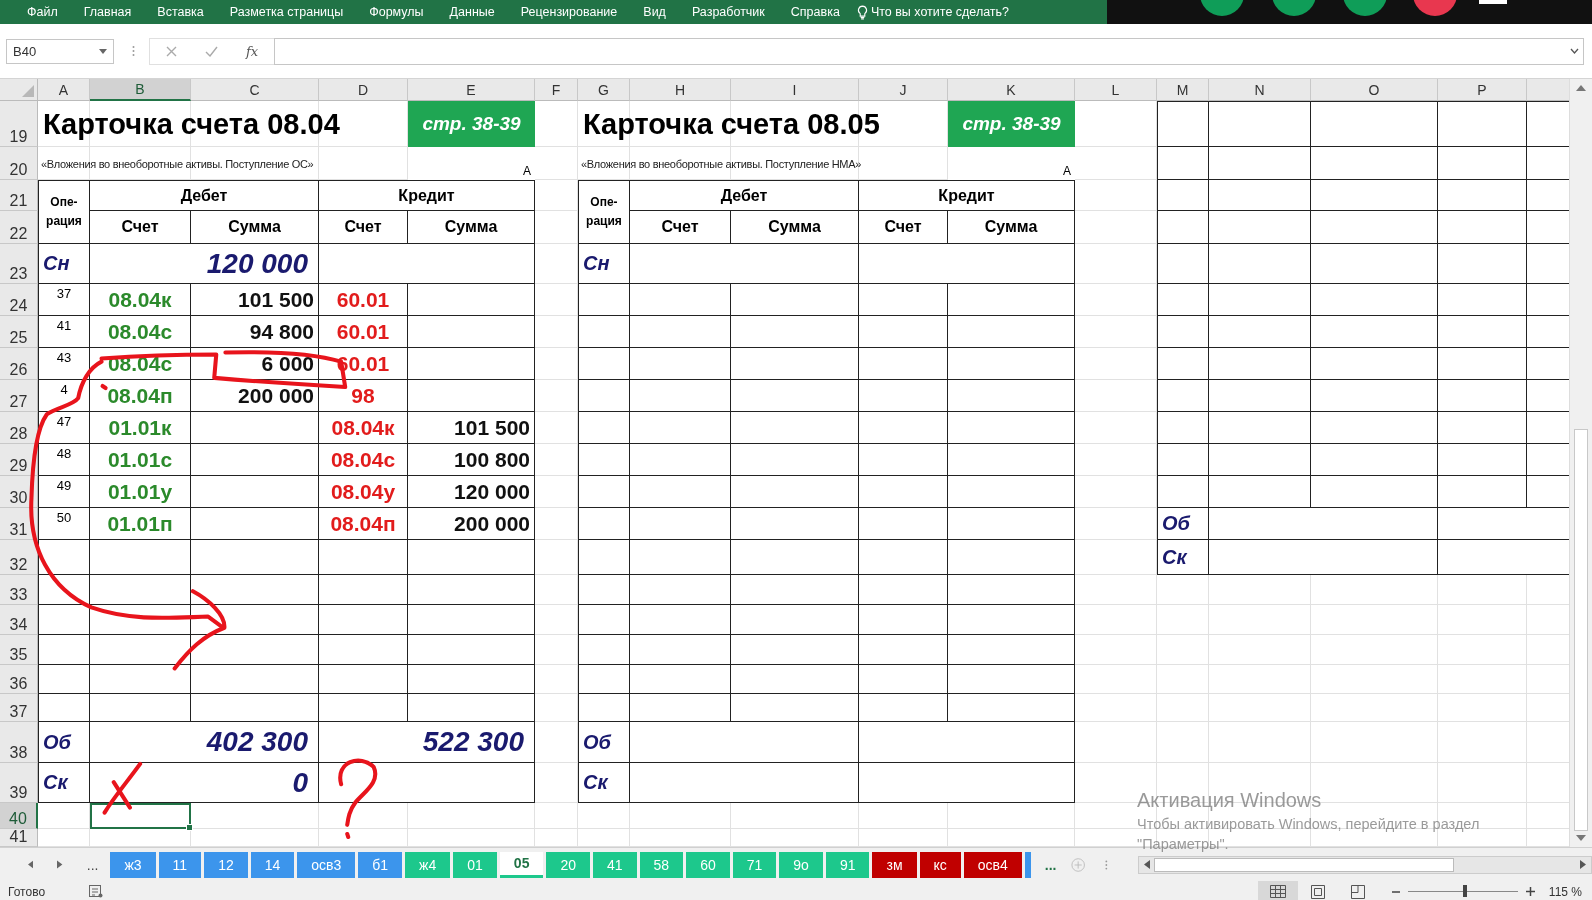 The height and width of the screenshot is (900, 1592). Describe the element at coordinates (211, 51) in the screenshot. I see `check-icon` at that location.